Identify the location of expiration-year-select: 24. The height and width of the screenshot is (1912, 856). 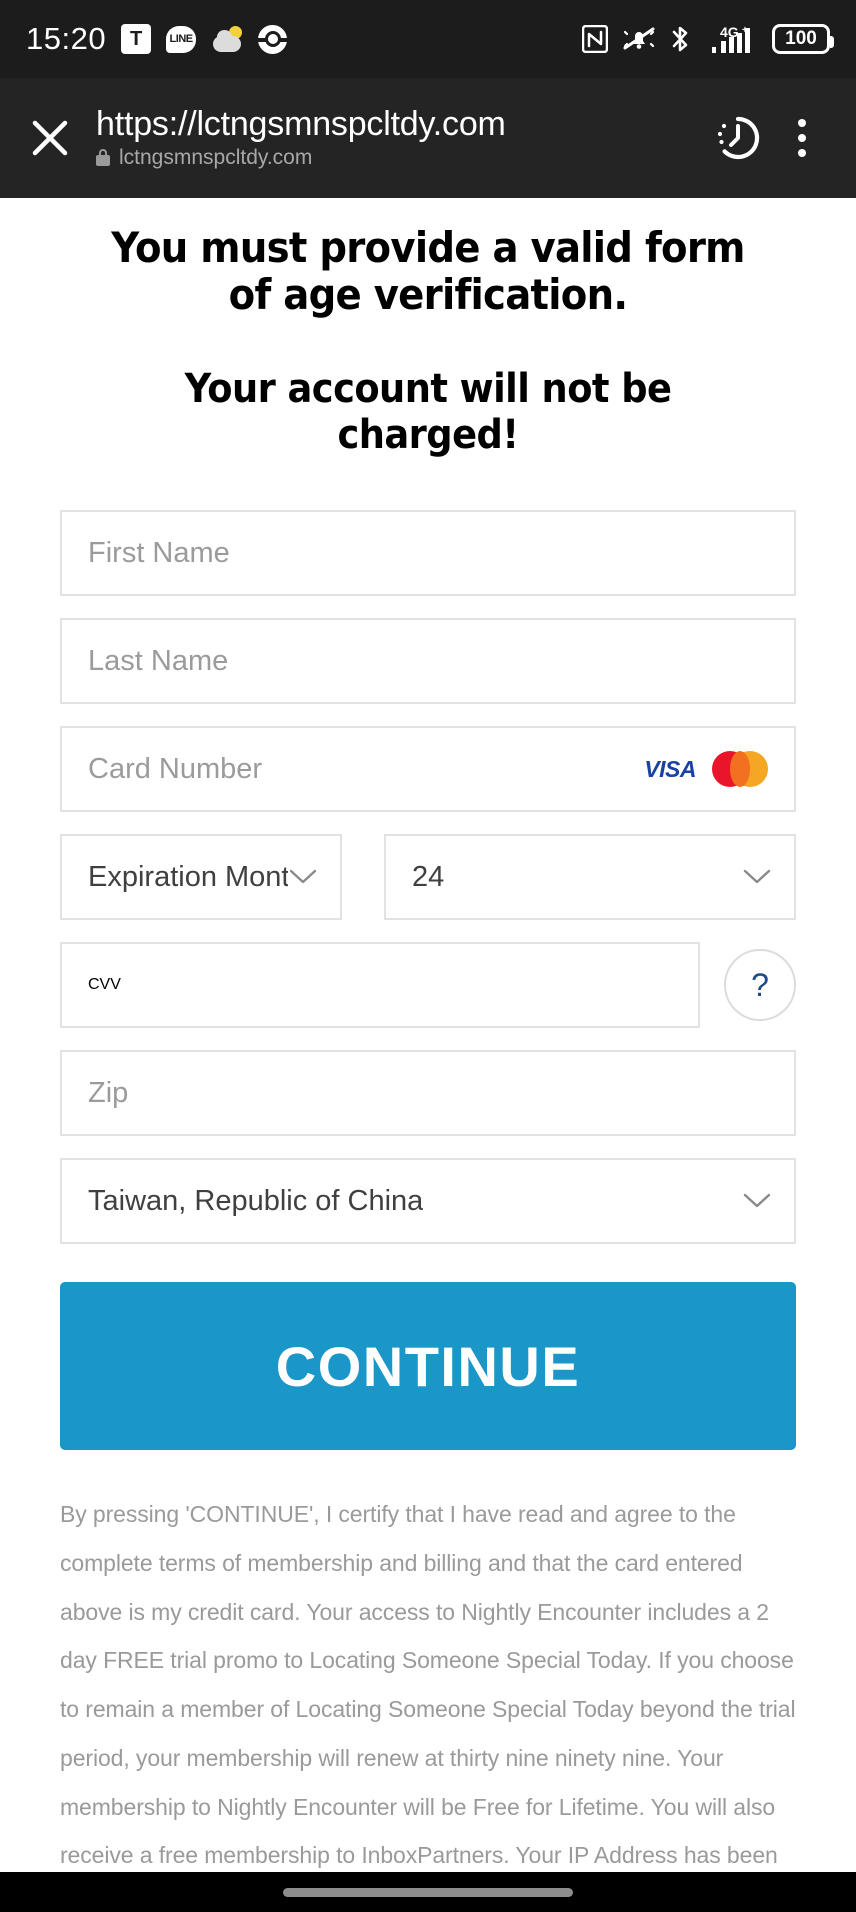
(590, 877).